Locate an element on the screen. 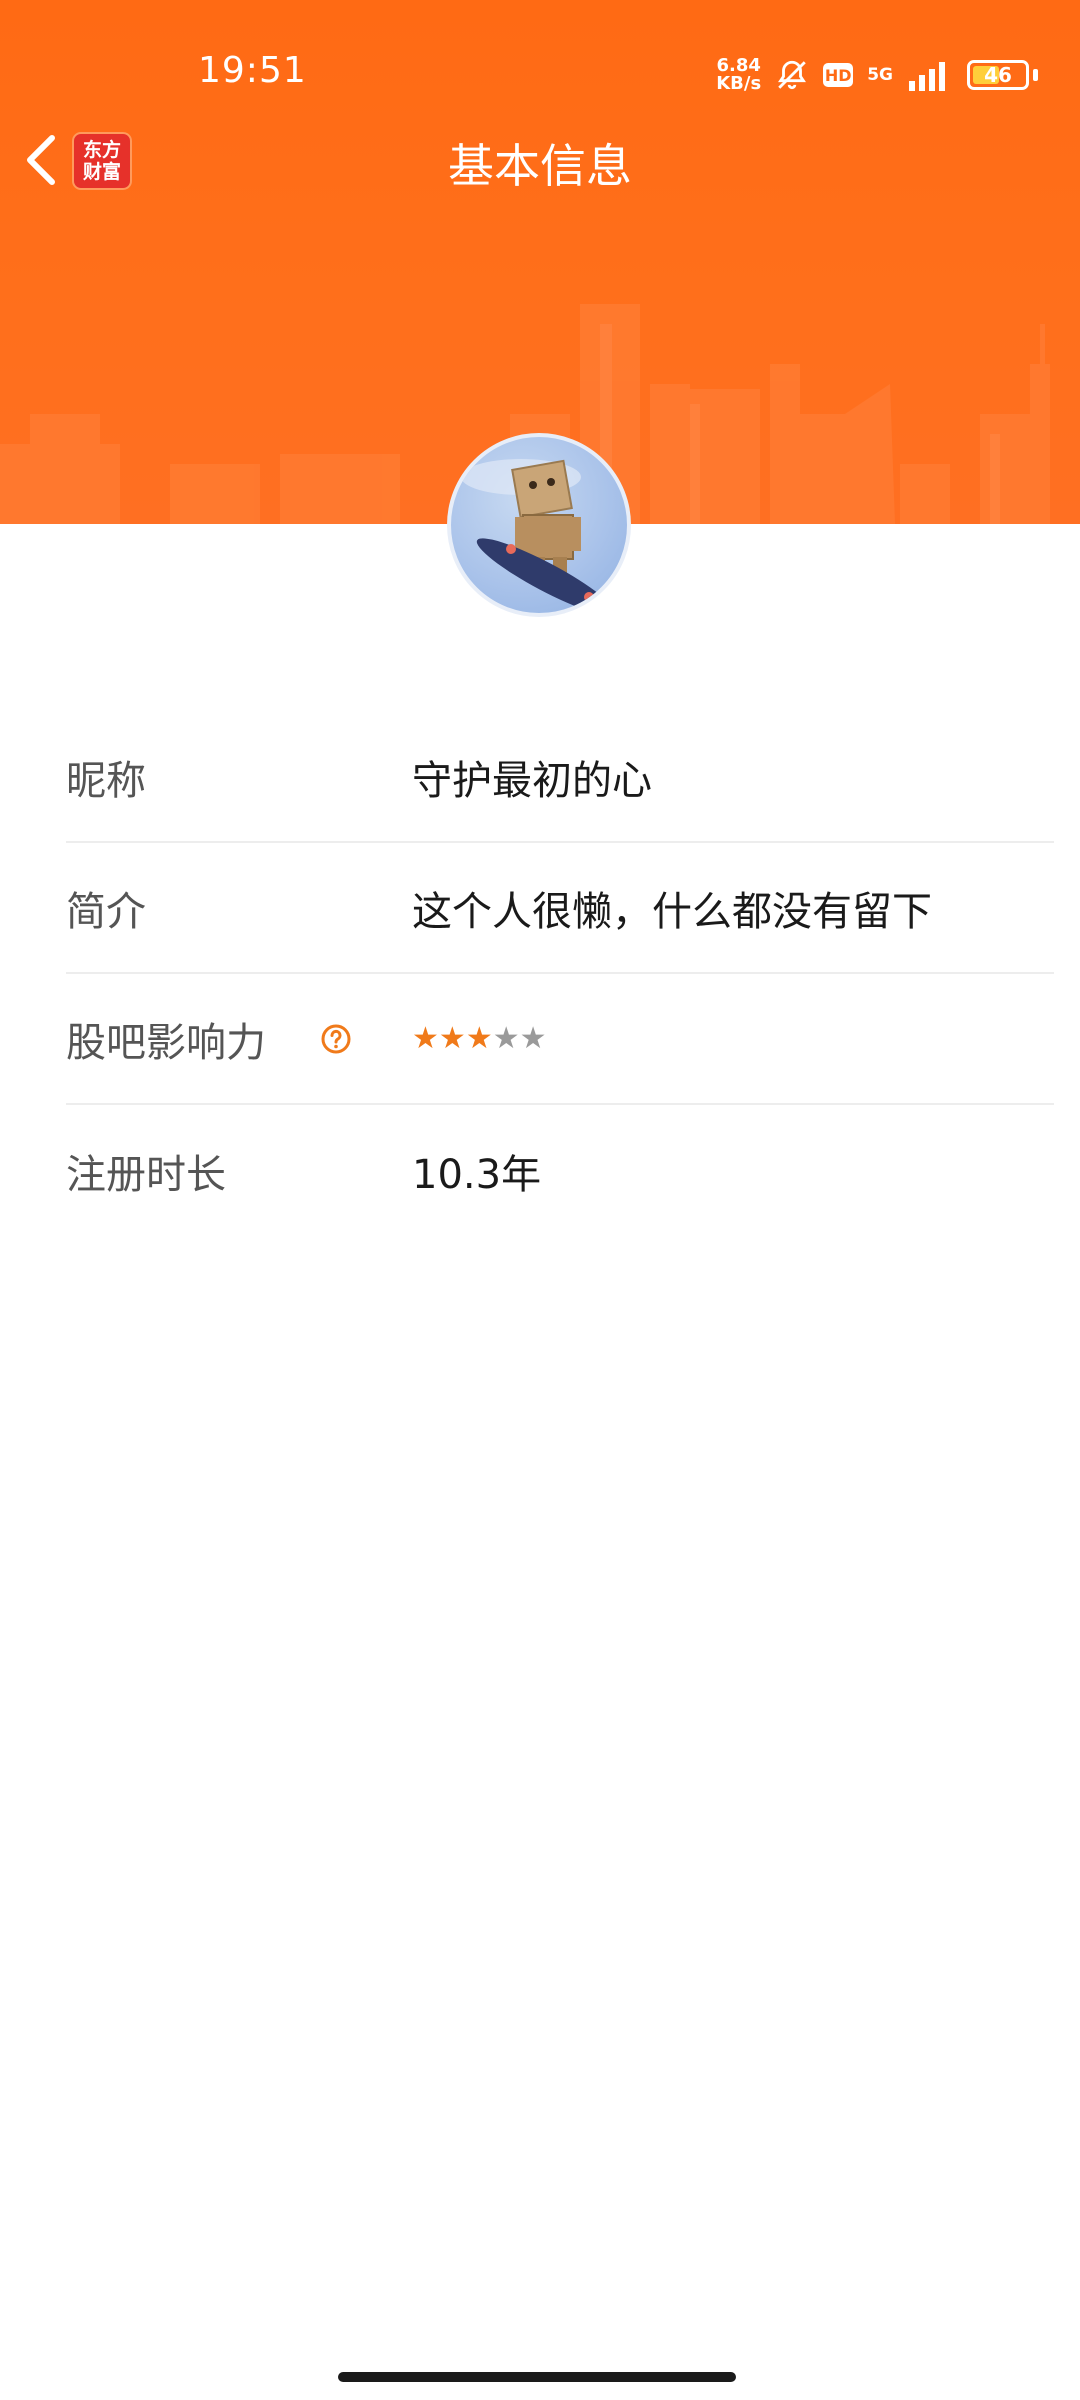  nickname-label: 昵称 is located at coordinates (106, 780).